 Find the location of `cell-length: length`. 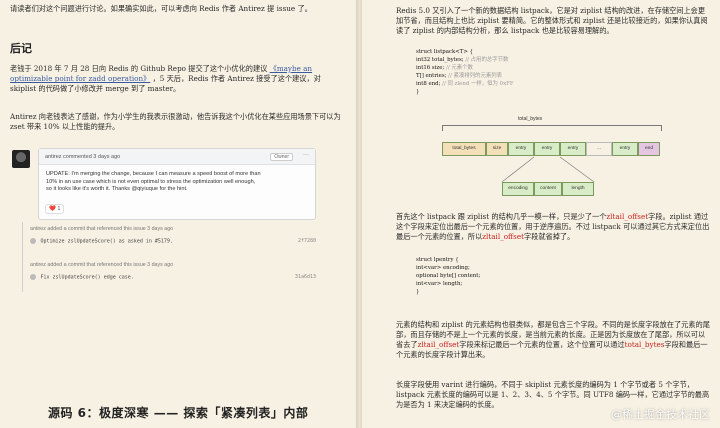

cell-length: length is located at coordinates (578, 189).